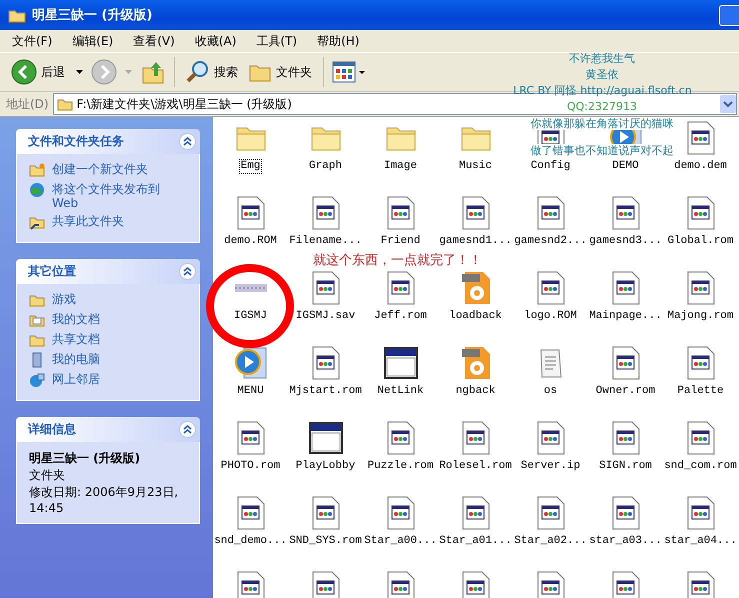 Image resolution: width=739 pixels, height=598 pixels. Describe the element at coordinates (120, 196) in the screenshot. I see `task-link: 将这个文件夹发布到 Web` at that location.